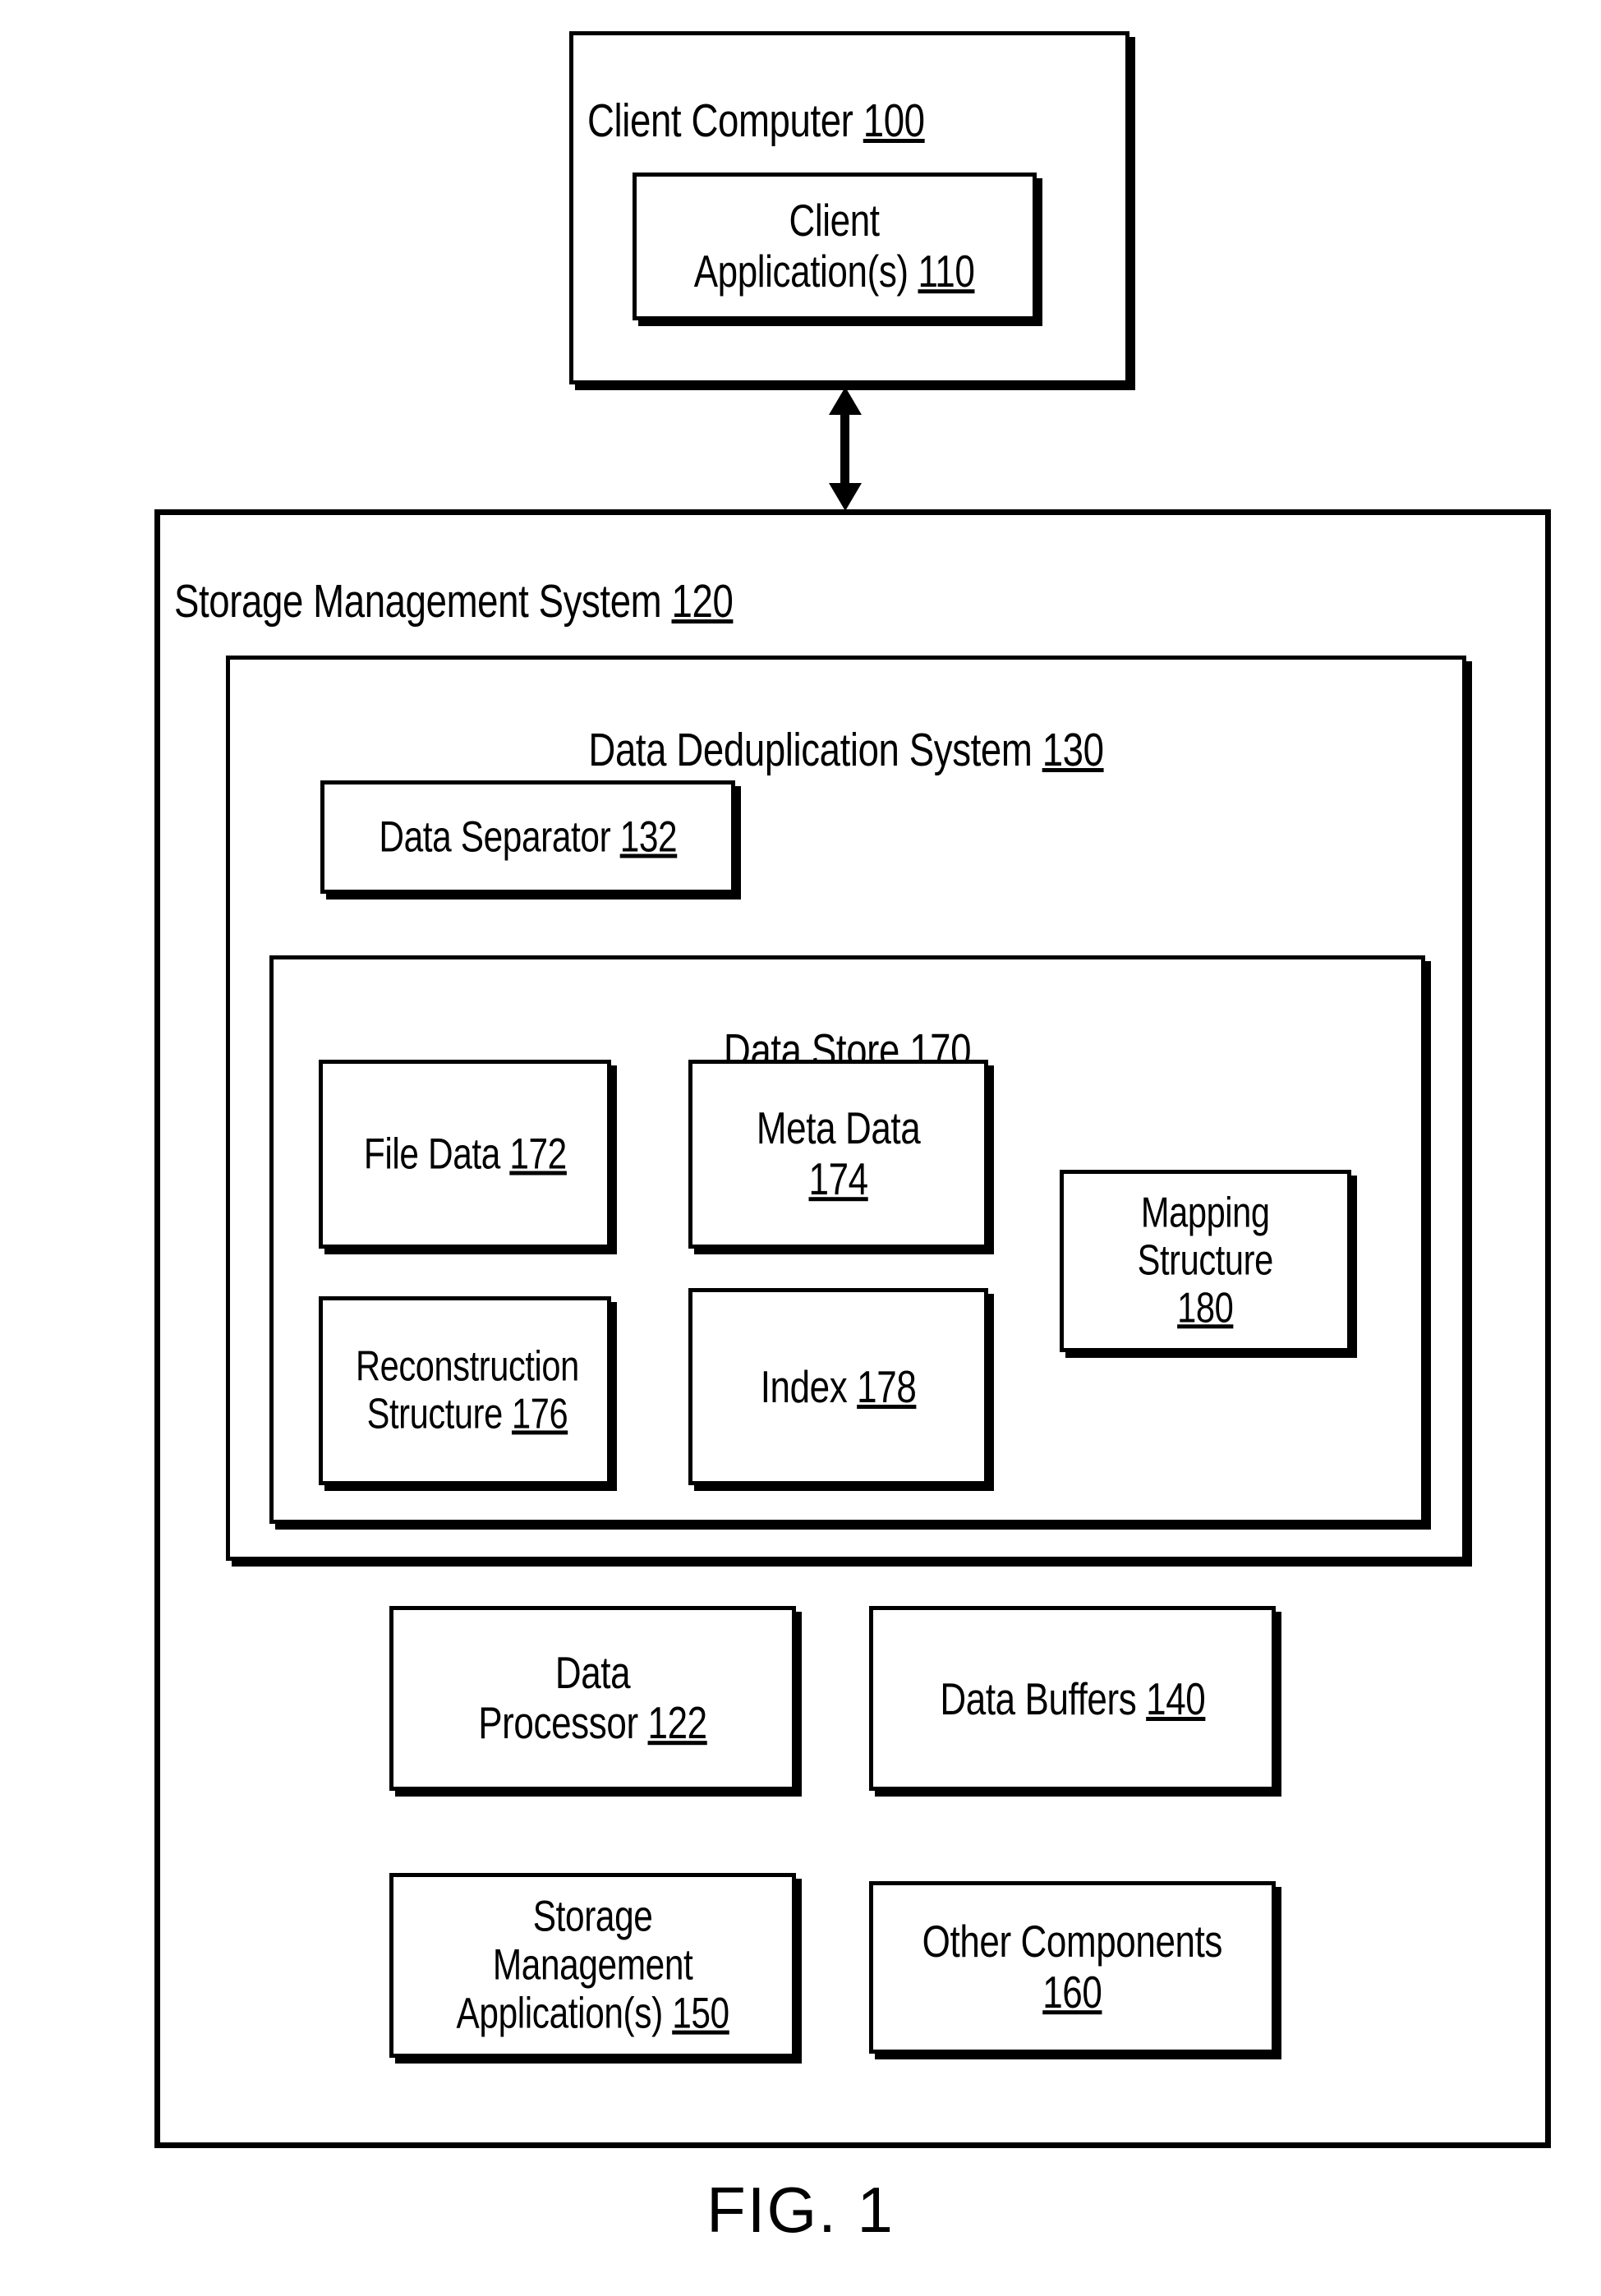  I want to click on data-buffers-label: Data Buffers 140, so click(1072, 1699).